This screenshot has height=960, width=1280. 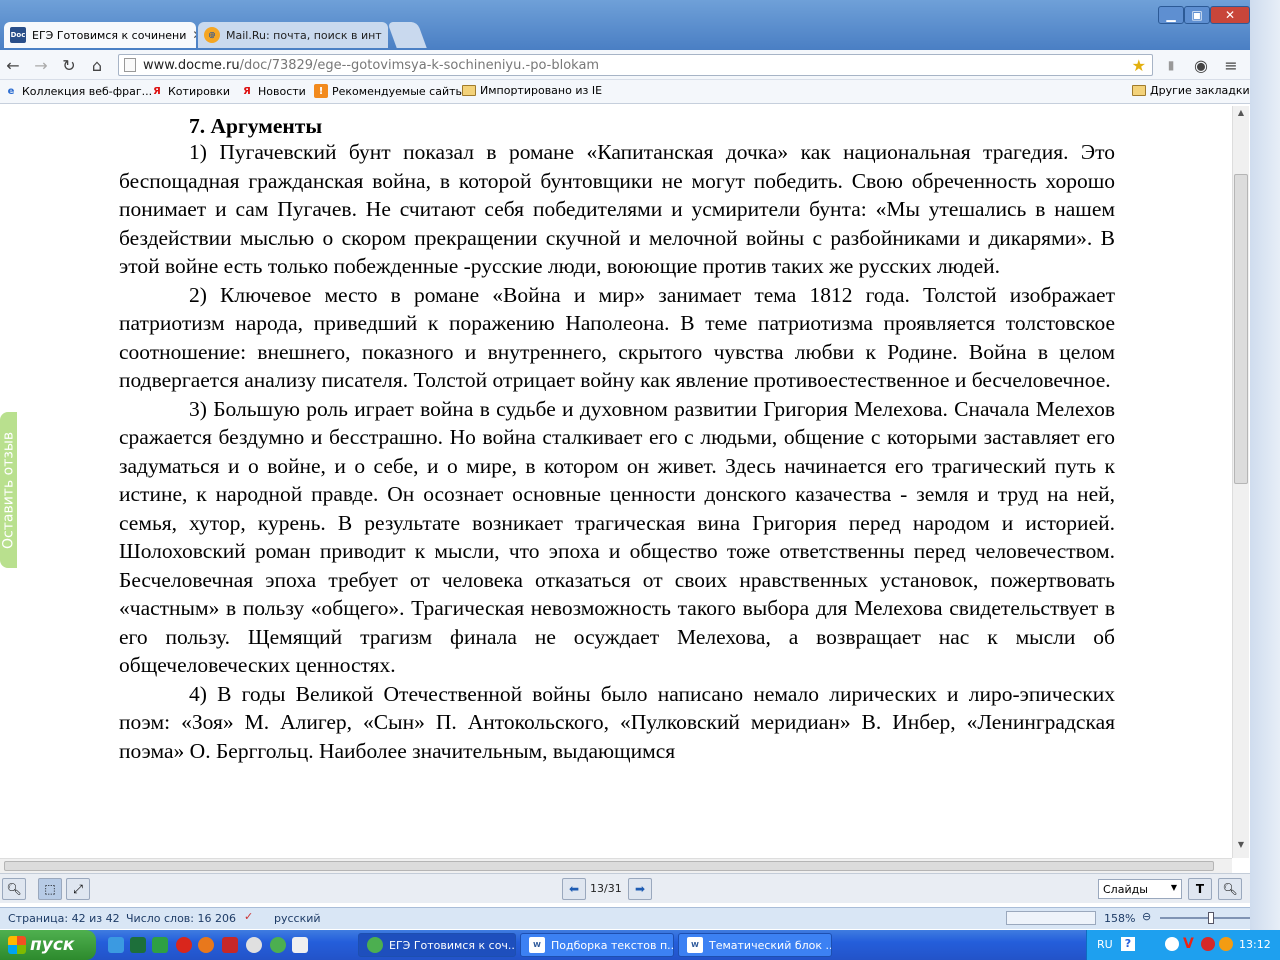 What do you see at coordinates (184, 945) in the screenshot?
I see `opera-icon` at bounding box center [184, 945].